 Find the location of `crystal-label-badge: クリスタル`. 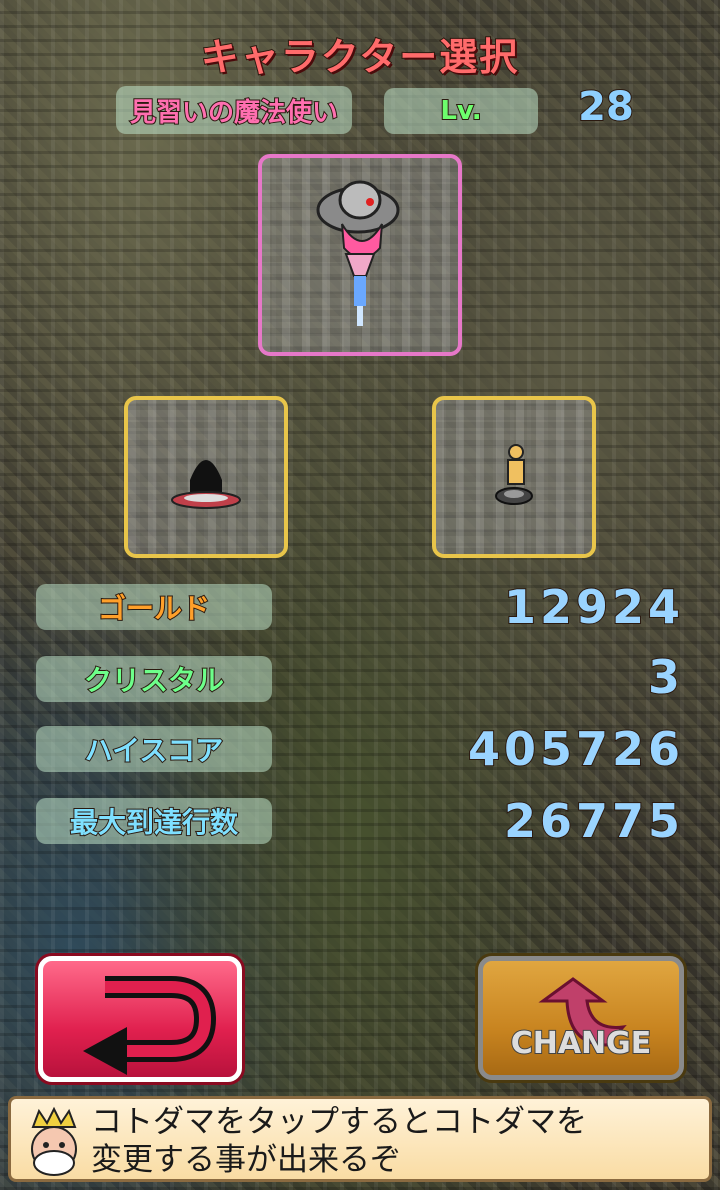

crystal-label-badge: クリスタル is located at coordinates (154, 679).